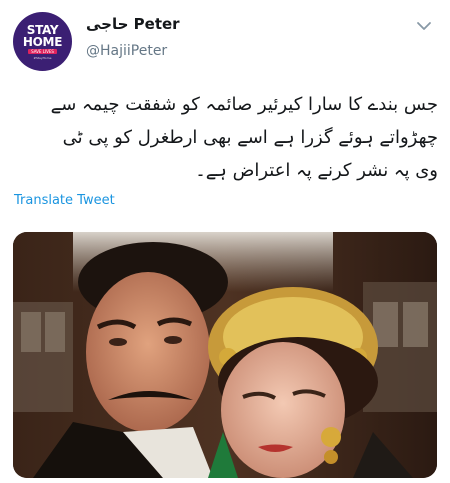 Image resolution: width=450 pixels, height=483 pixels. Describe the element at coordinates (133, 24) in the screenshot. I see `display-name: حاجی Peter` at that location.